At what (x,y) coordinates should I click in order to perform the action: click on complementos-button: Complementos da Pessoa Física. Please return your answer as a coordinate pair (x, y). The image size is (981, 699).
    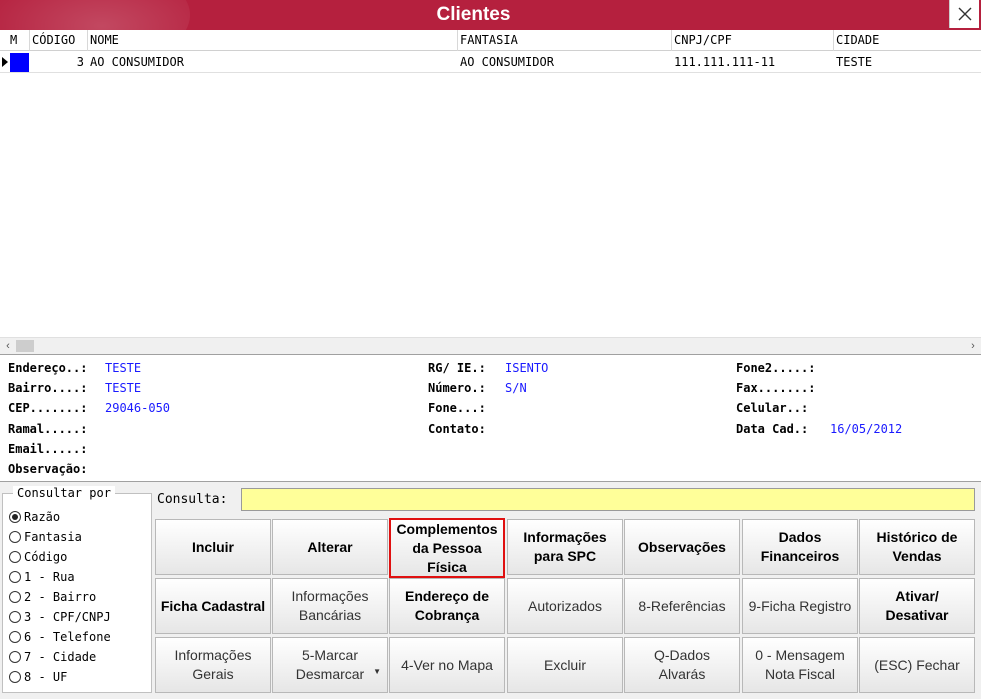
    Looking at the image, I should click on (447, 548).